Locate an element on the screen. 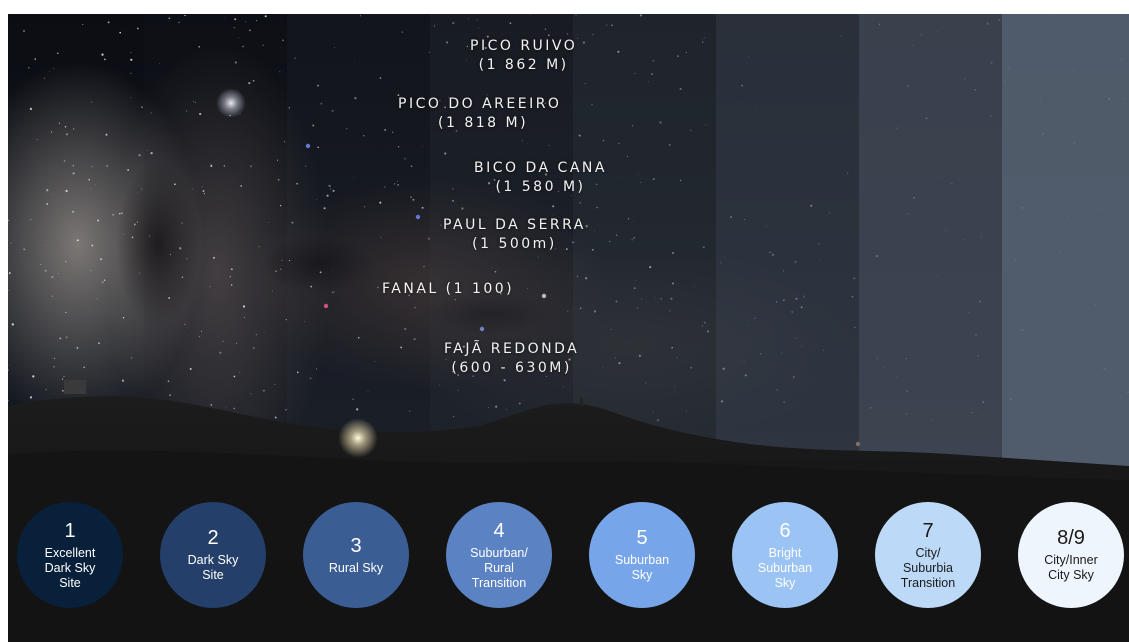 This screenshot has width=1129, height=642. scale-circle-6: 6 Bright Suburban Sky is located at coordinates (785, 555).